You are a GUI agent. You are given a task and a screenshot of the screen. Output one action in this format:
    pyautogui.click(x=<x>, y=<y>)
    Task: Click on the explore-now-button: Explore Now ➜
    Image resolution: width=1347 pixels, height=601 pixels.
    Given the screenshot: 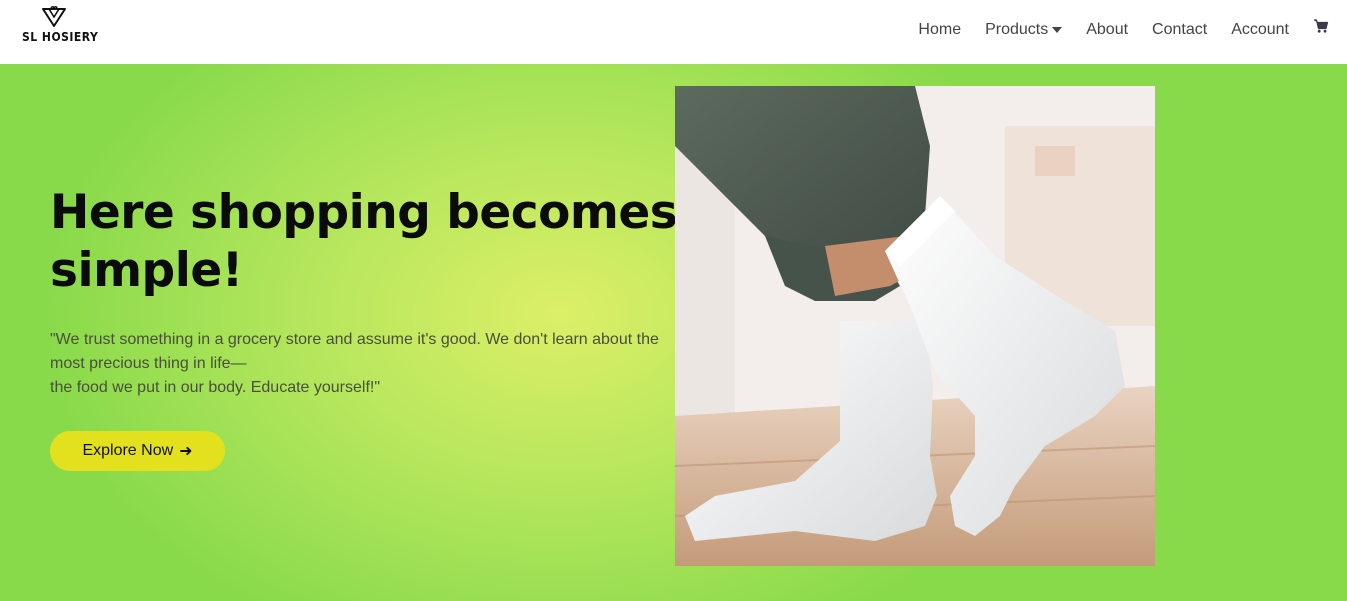 What is the action you would take?
    pyautogui.click(x=137, y=451)
    